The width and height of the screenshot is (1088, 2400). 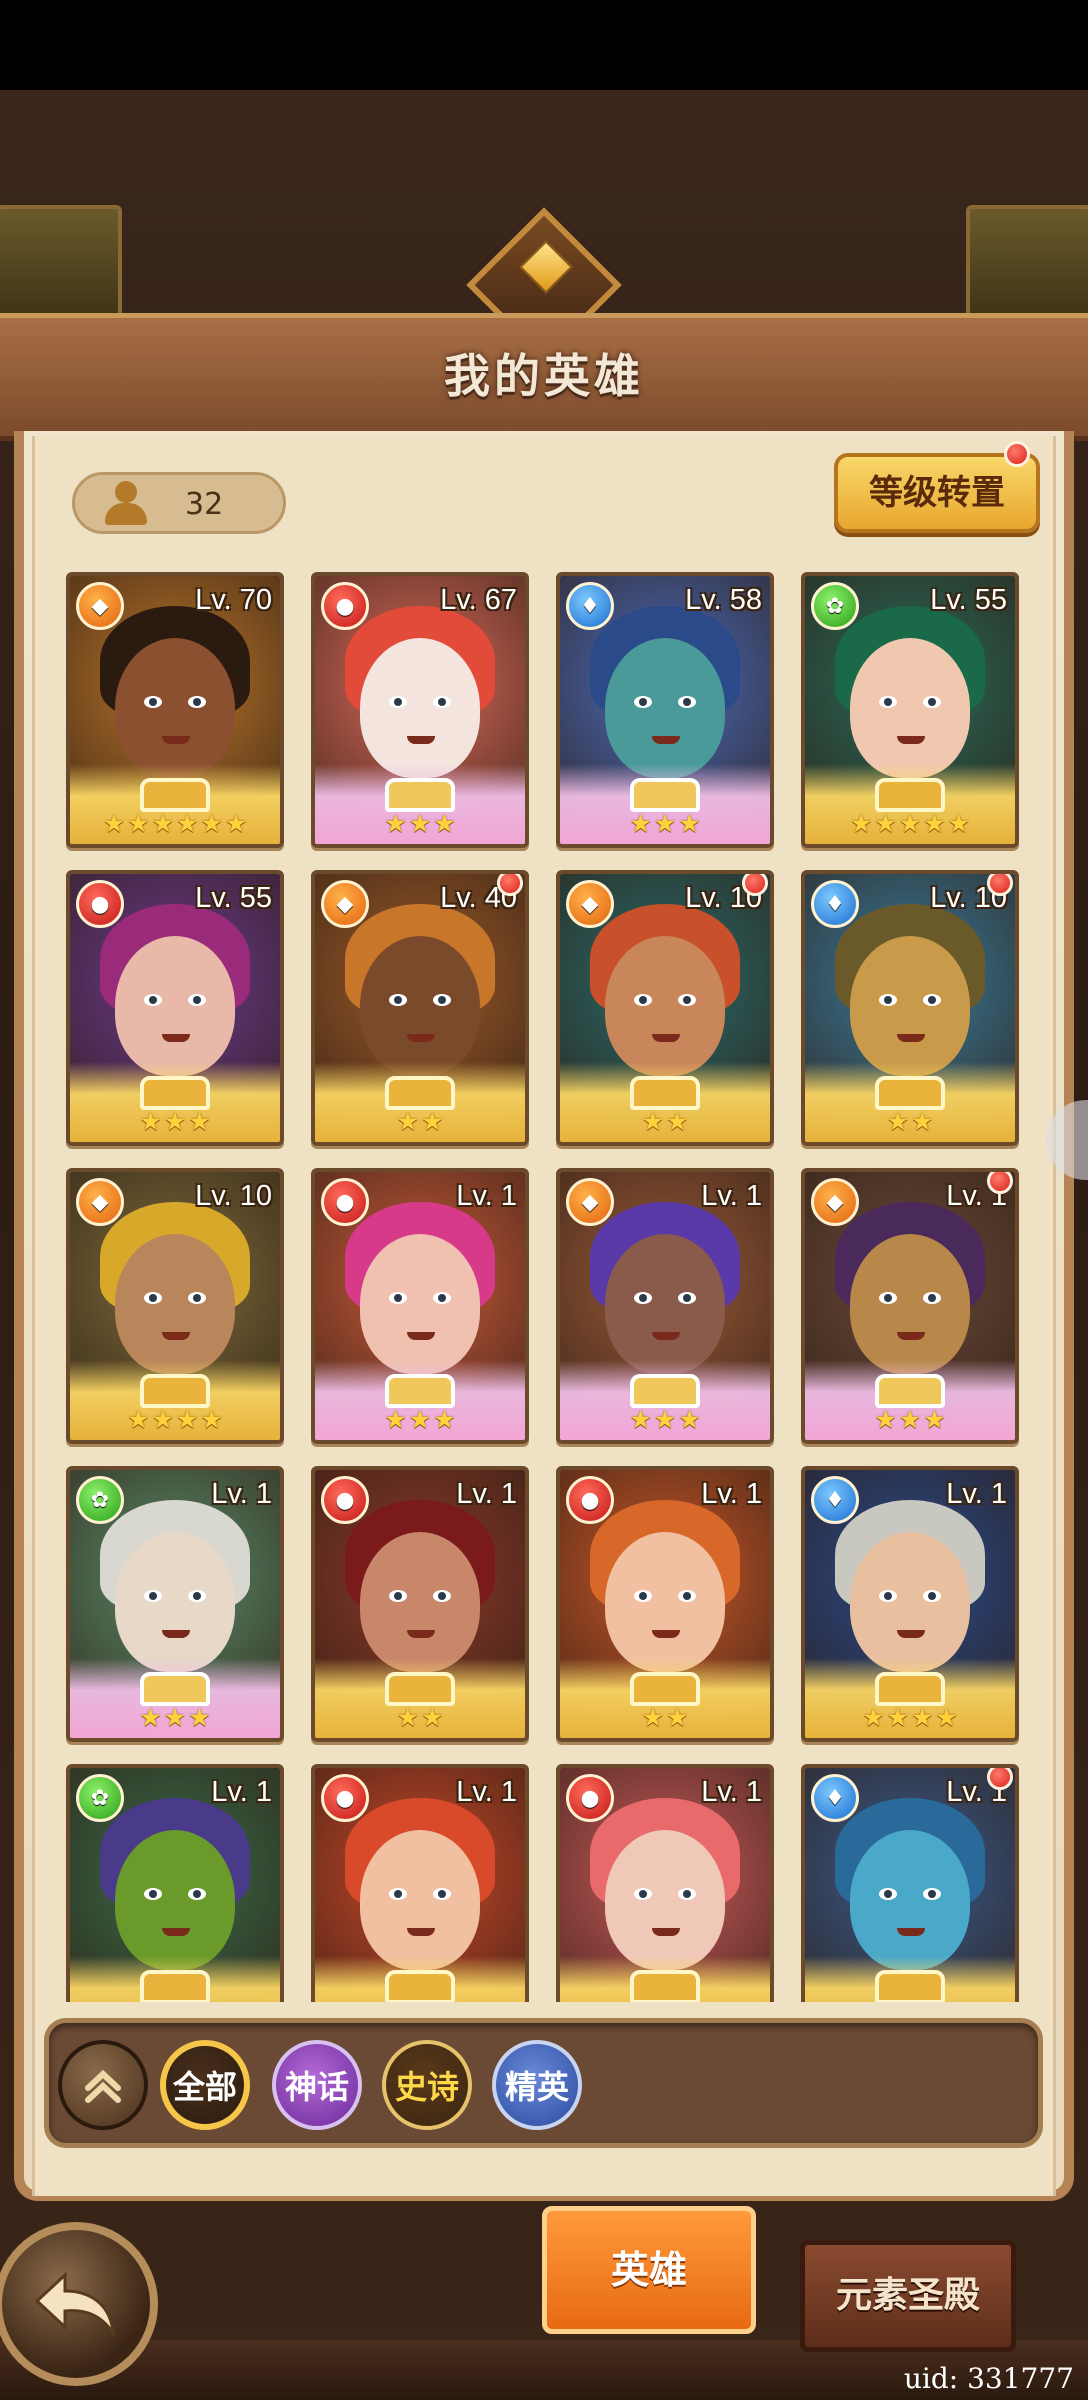 I want to click on hero-card: ♦ Lv. 10 ★★, so click(x=910, y=1008).